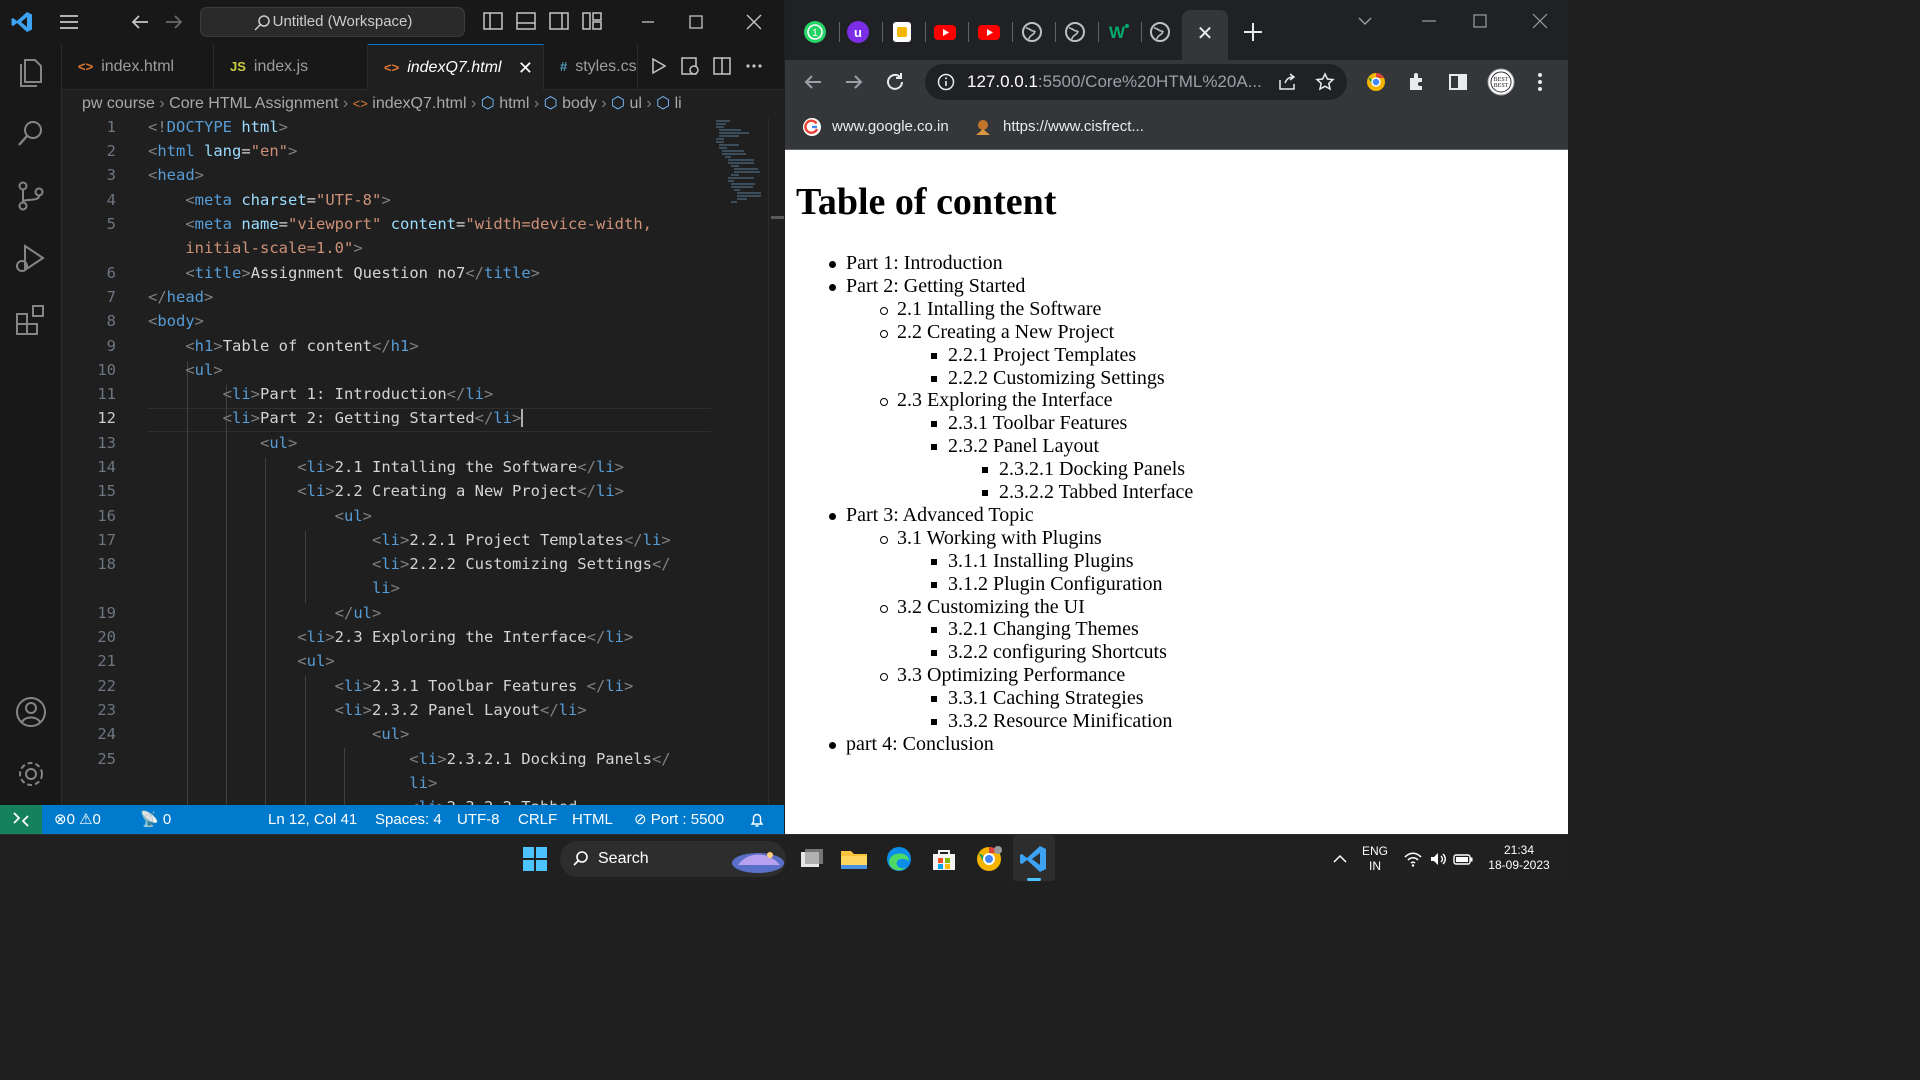  What do you see at coordinates (118, 103) in the screenshot?
I see `breadcrumb-item: pw course` at bounding box center [118, 103].